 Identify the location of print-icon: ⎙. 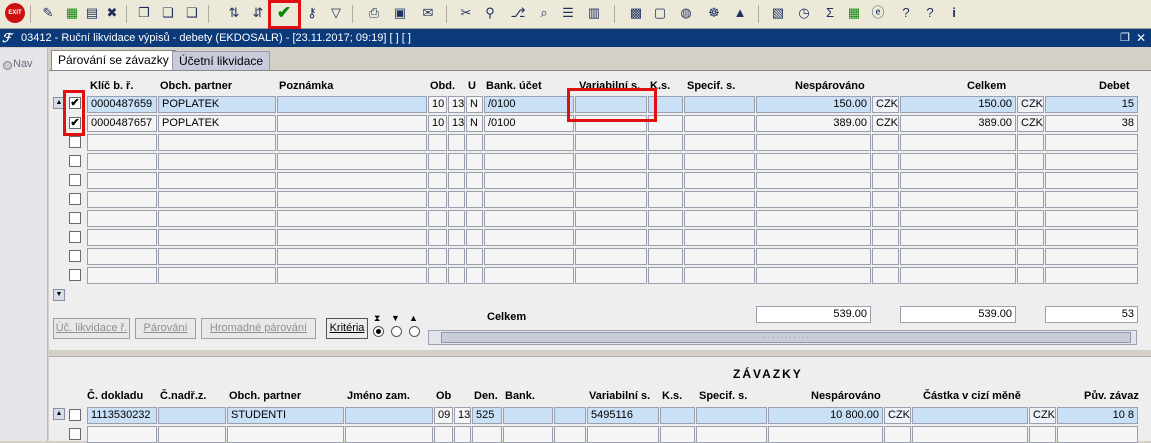
(374, 13).